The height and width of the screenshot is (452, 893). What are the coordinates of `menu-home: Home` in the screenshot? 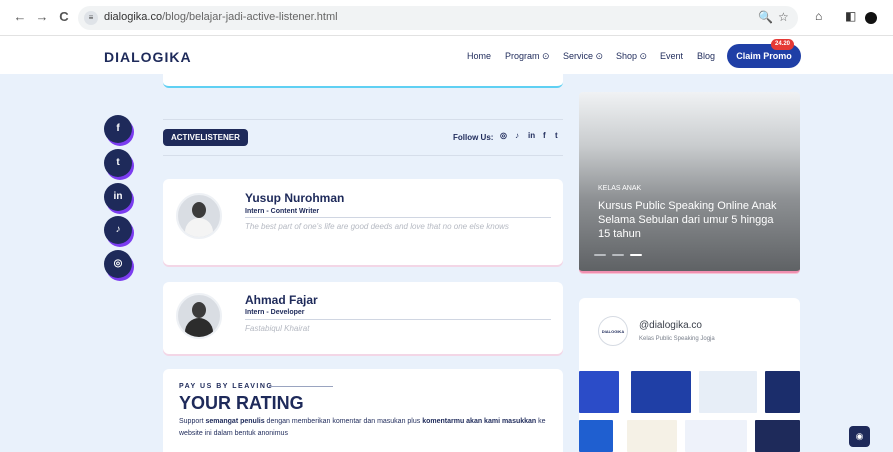 It's located at (479, 56).